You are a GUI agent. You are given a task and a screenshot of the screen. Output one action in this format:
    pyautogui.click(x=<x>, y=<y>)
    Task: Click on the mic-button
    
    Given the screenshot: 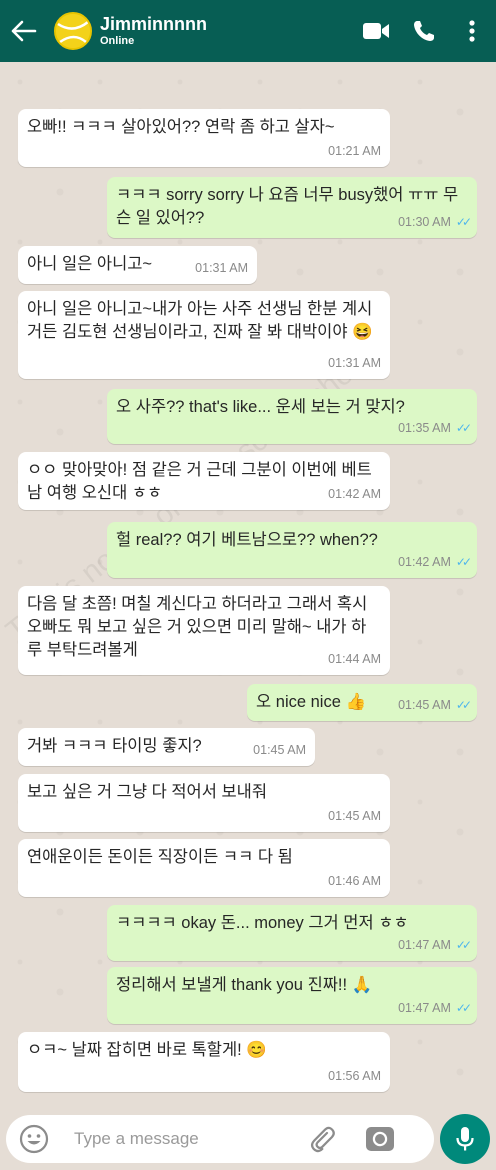 What is the action you would take?
    pyautogui.click(x=465, y=1139)
    